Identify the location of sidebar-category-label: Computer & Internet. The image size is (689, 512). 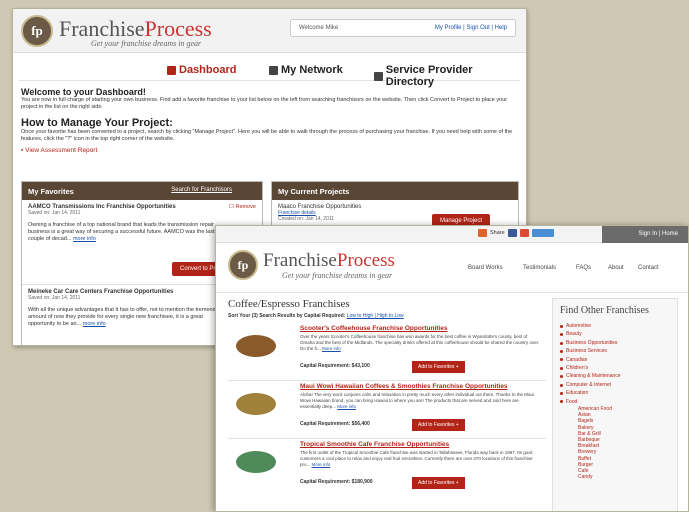
(589, 384).